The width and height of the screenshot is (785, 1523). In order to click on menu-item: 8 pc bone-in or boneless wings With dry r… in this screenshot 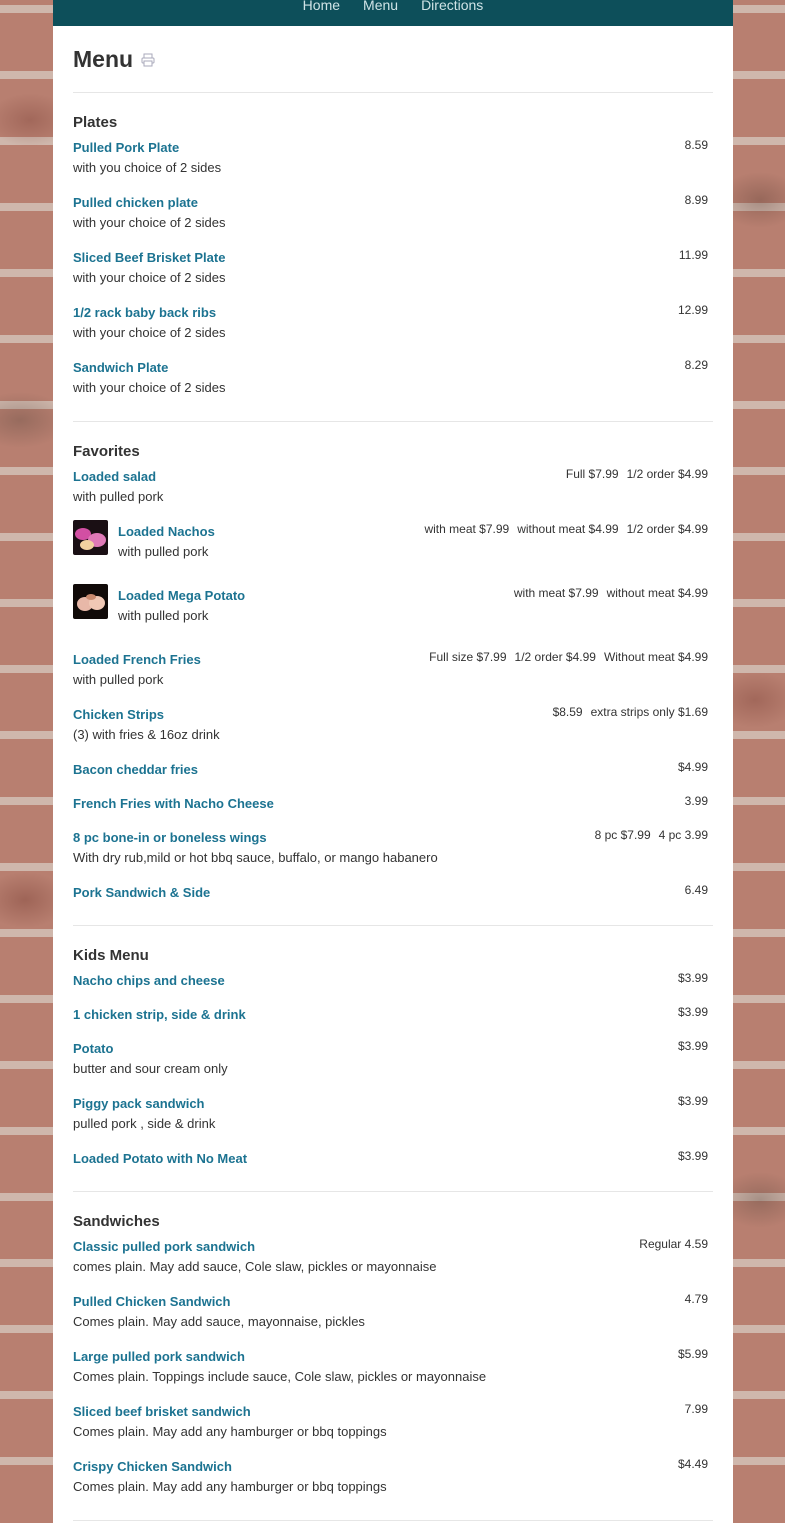, I will do `click(393, 855)`.